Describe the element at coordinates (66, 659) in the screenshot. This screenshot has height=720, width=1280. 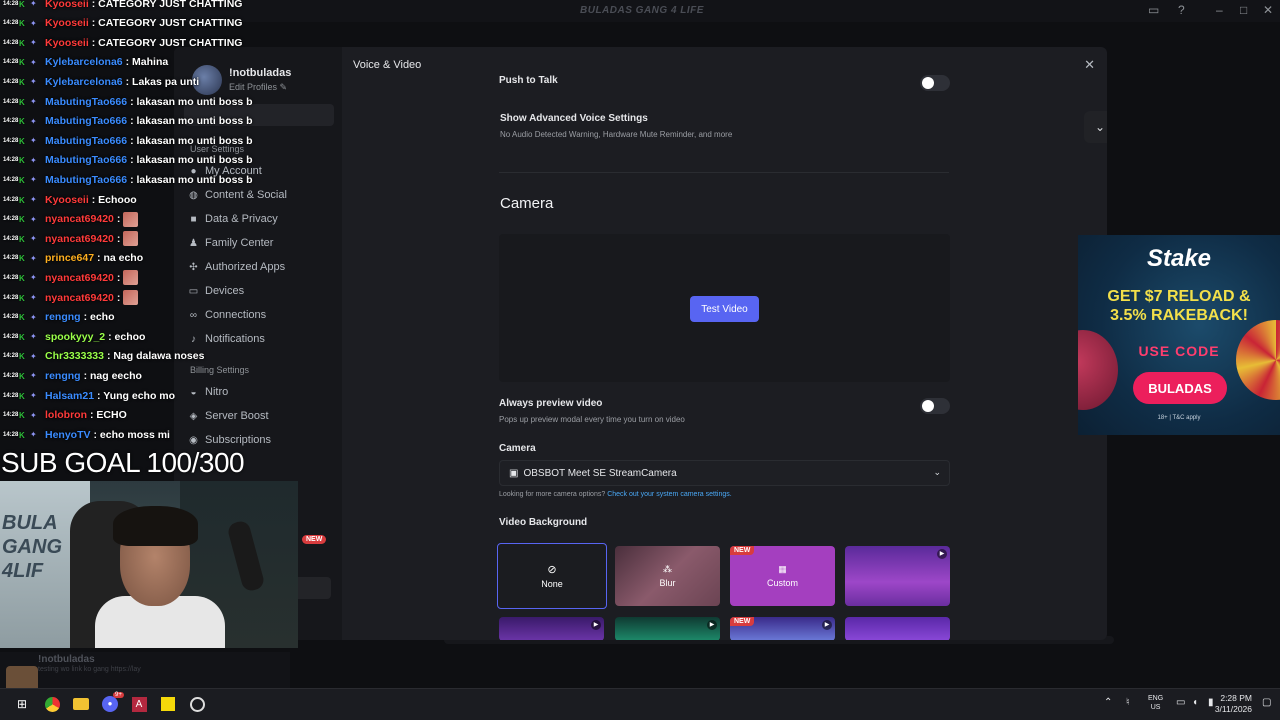
I see `user-bar-name: !notbuladas` at that location.